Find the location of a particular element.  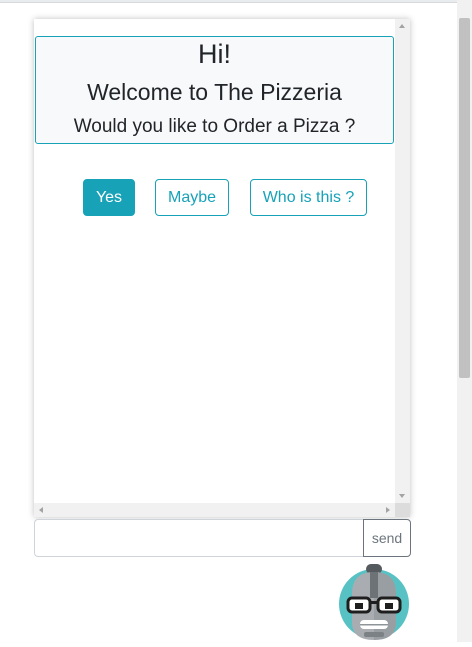

yes-button: Yes is located at coordinates (109, 197).